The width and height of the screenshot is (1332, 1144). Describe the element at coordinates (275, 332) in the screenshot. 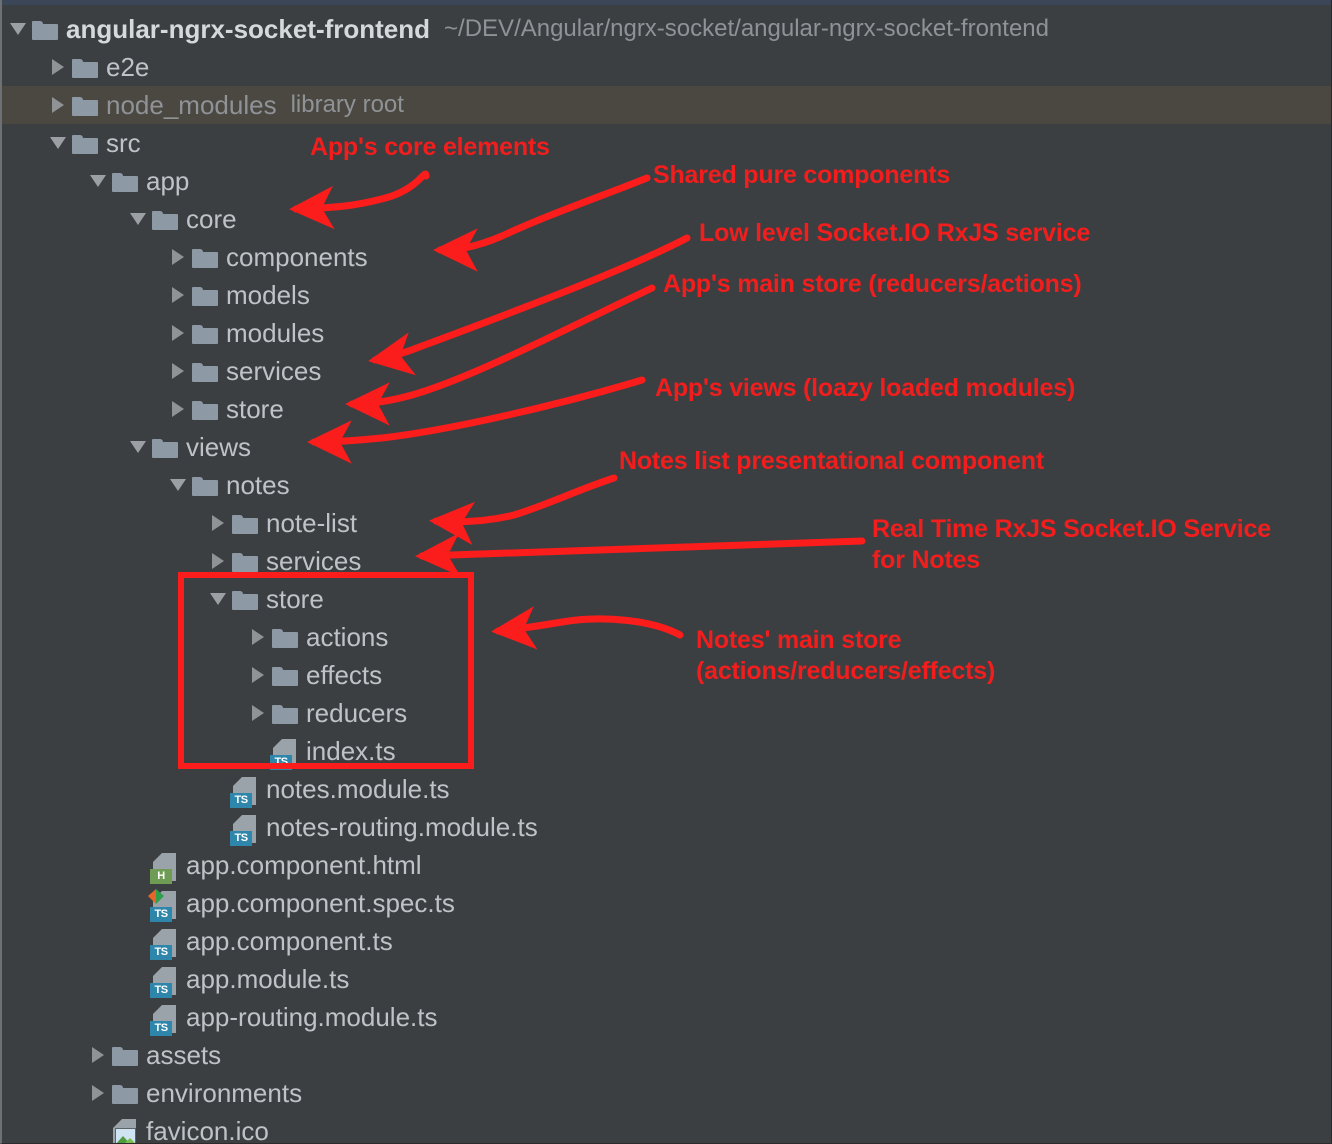

I see `tree-item-label: modules` at that location.